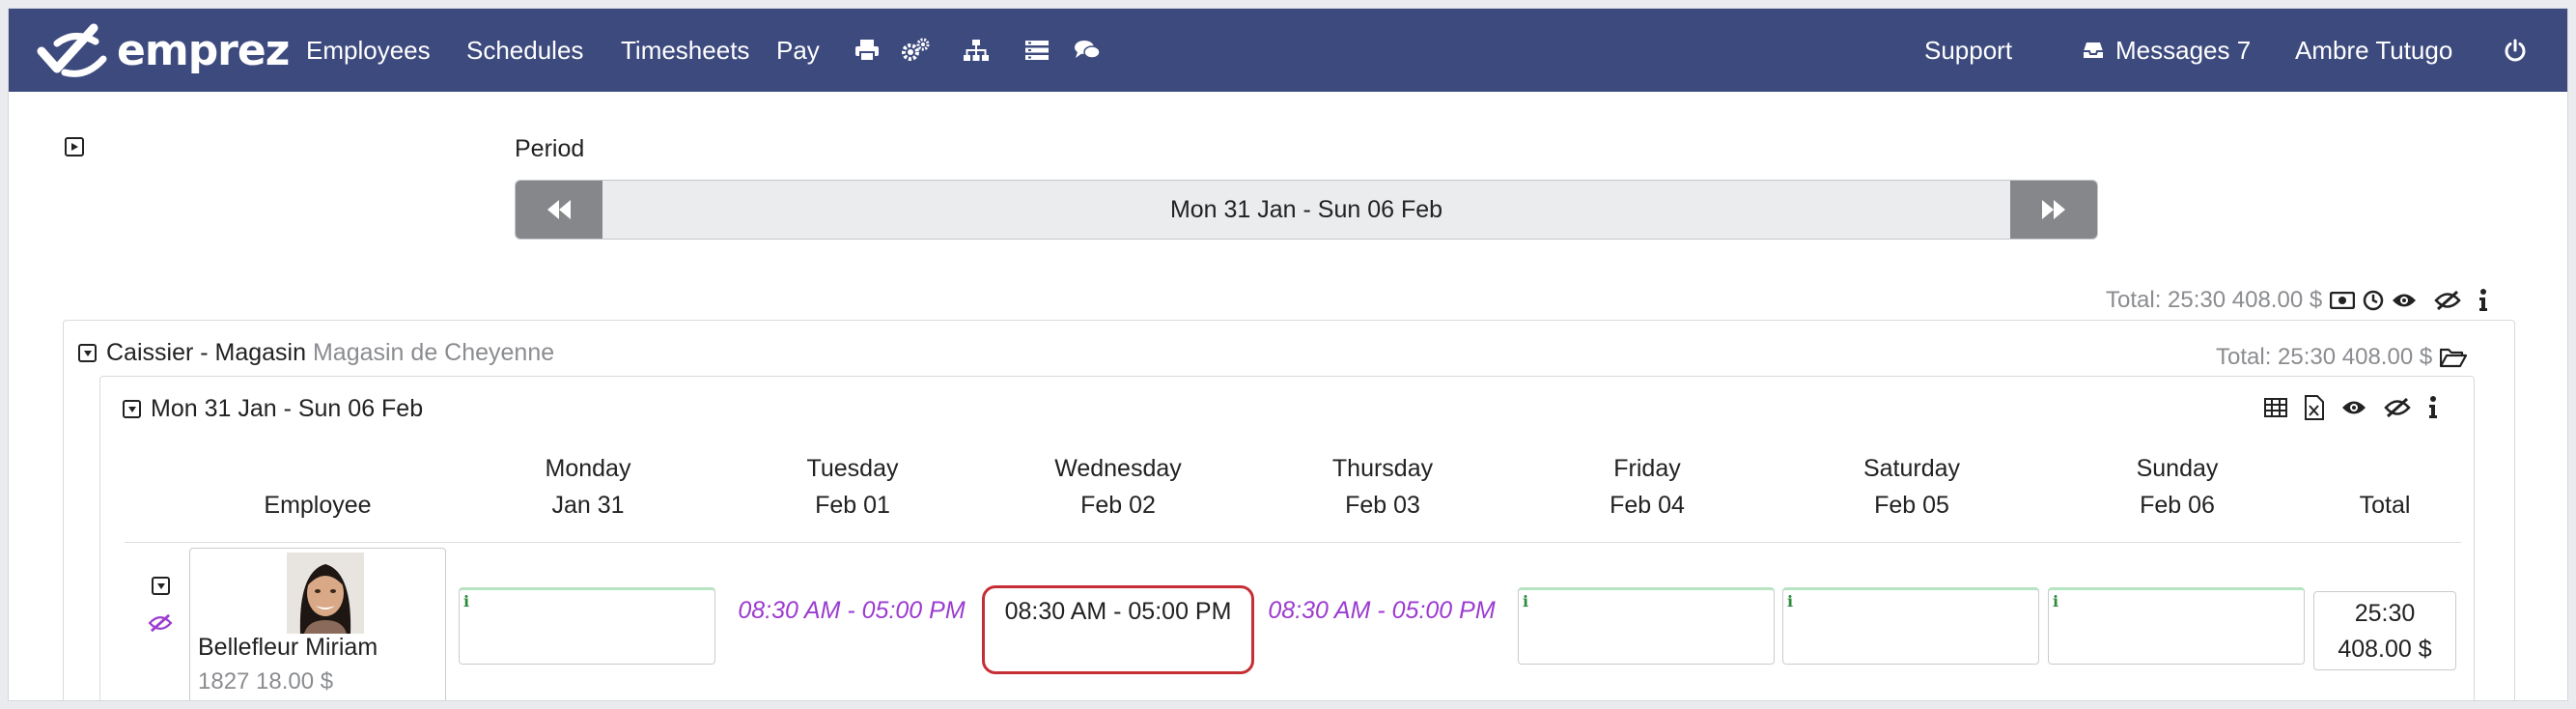 The height and width of the screenshot is (709, 2576). I want to click on employee-meta: 1827 18.00 $, so click(266, 681).